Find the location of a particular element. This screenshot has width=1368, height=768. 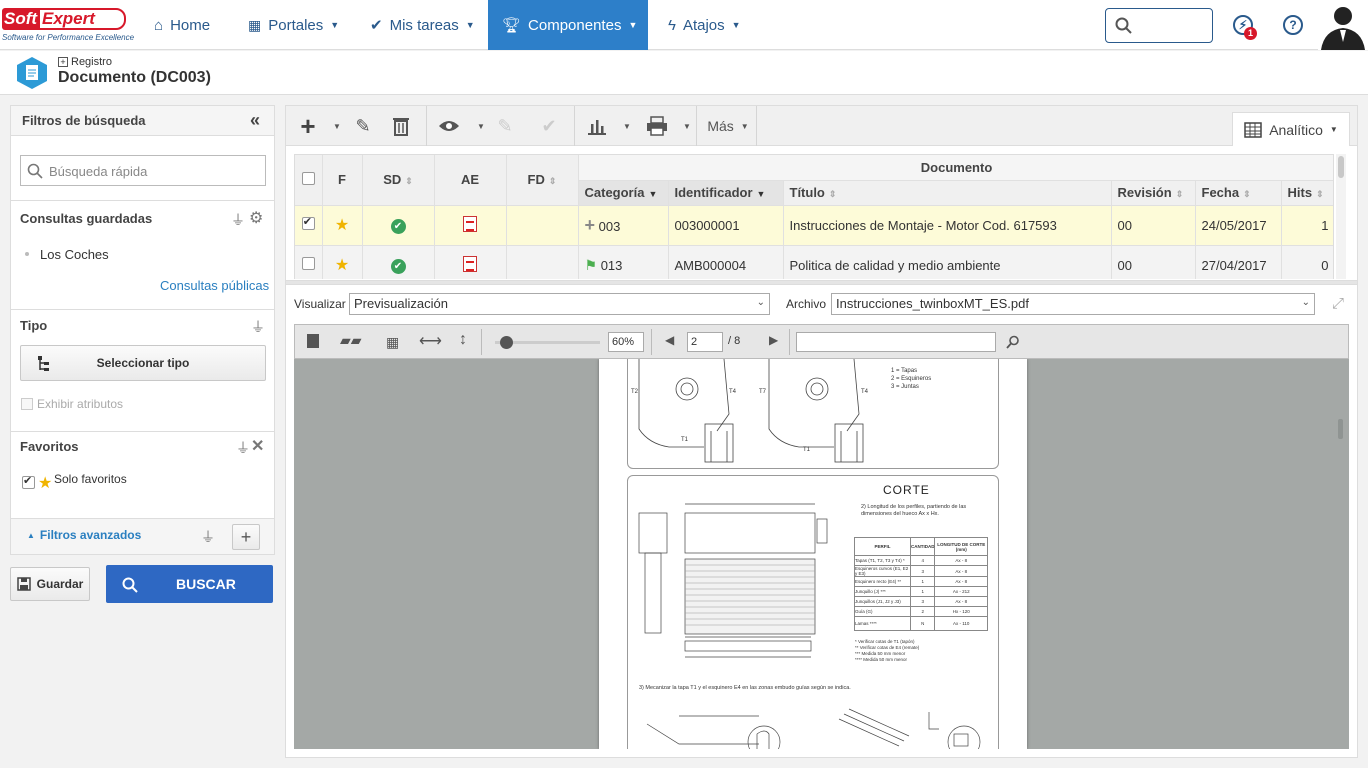

grid-scrollbar is located at coordinates (1341, 216).